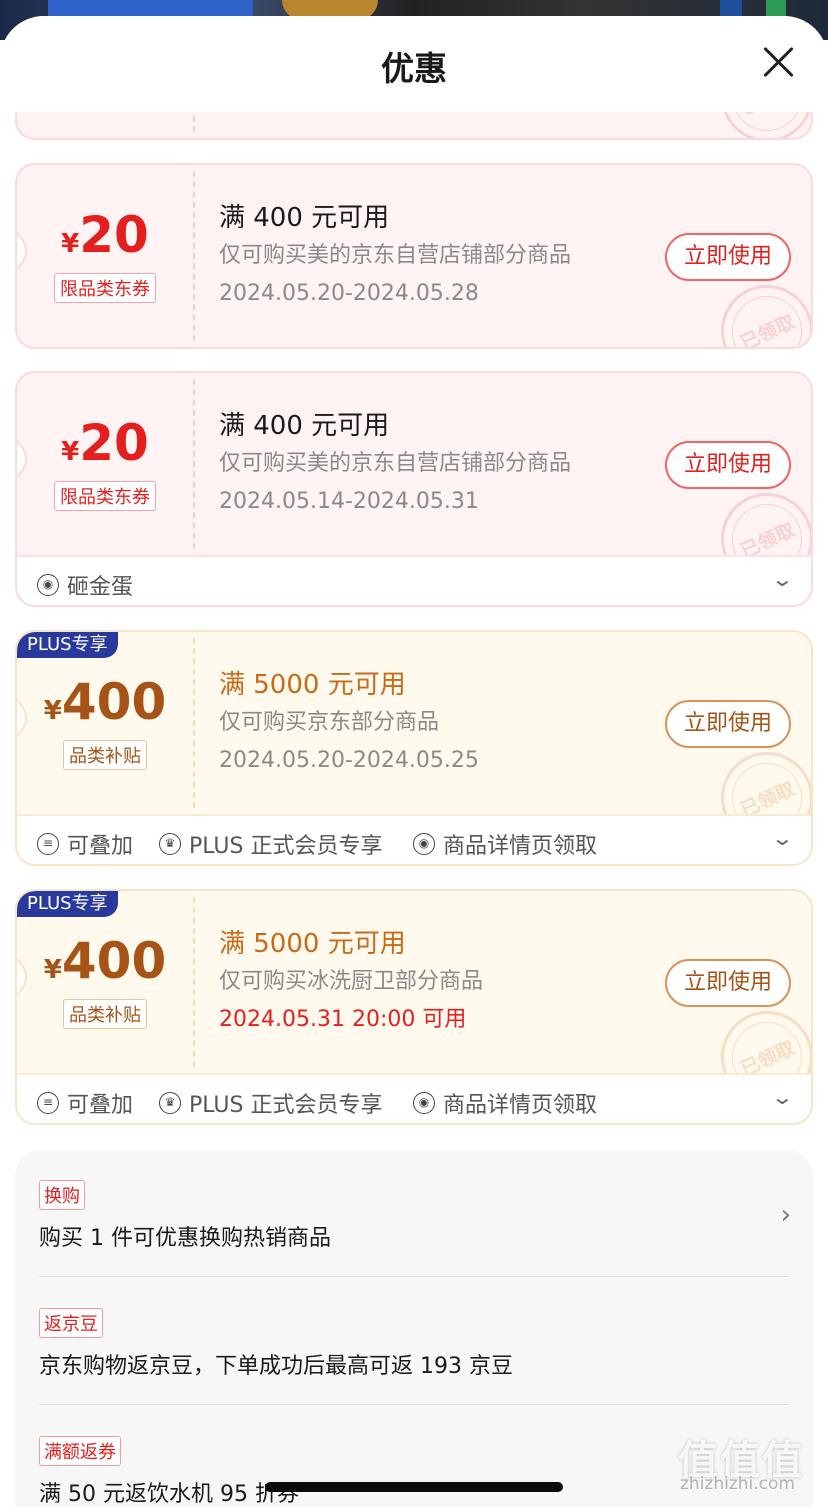 Image resolution: width=828 pixels, height=1507 pixels. Describe the element at coordinates (414, 1487) in the screenshot. I see `home-indicator` at that location.